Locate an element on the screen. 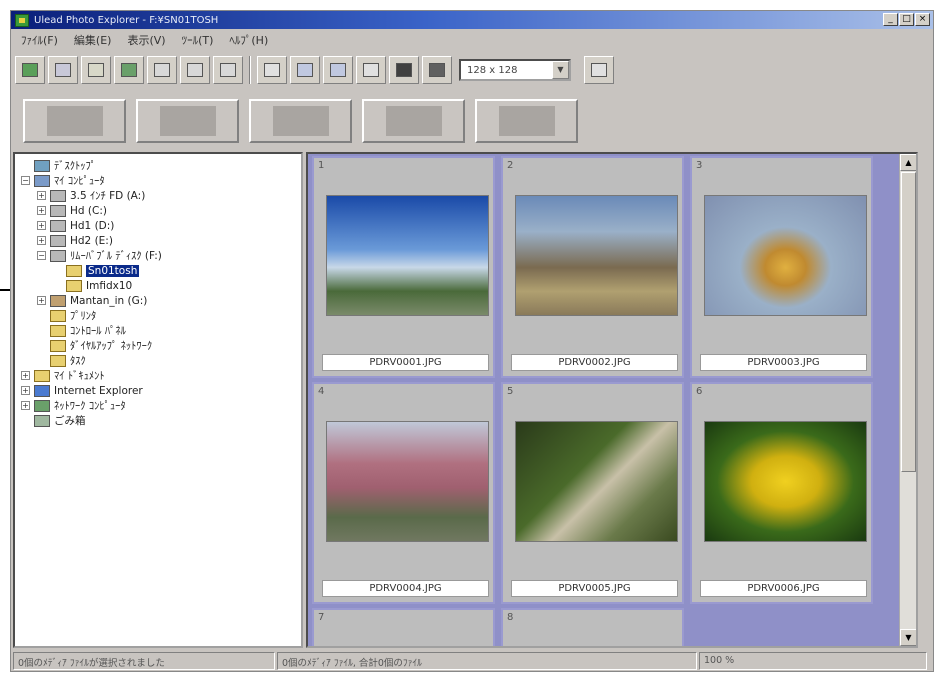 The height and width of the screenshot is (673, 935). maximize-button: □ is located at coordinates (906, 19).